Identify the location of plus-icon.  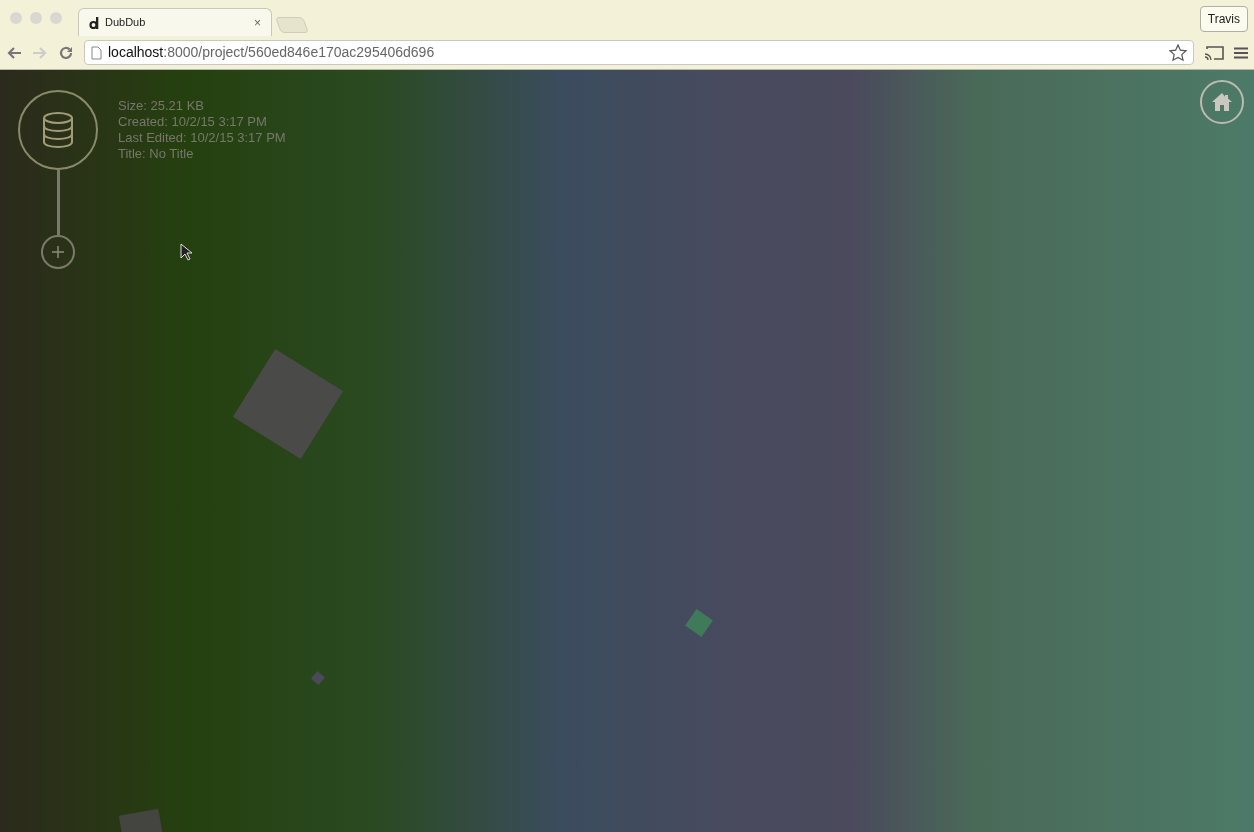
(58, 252).